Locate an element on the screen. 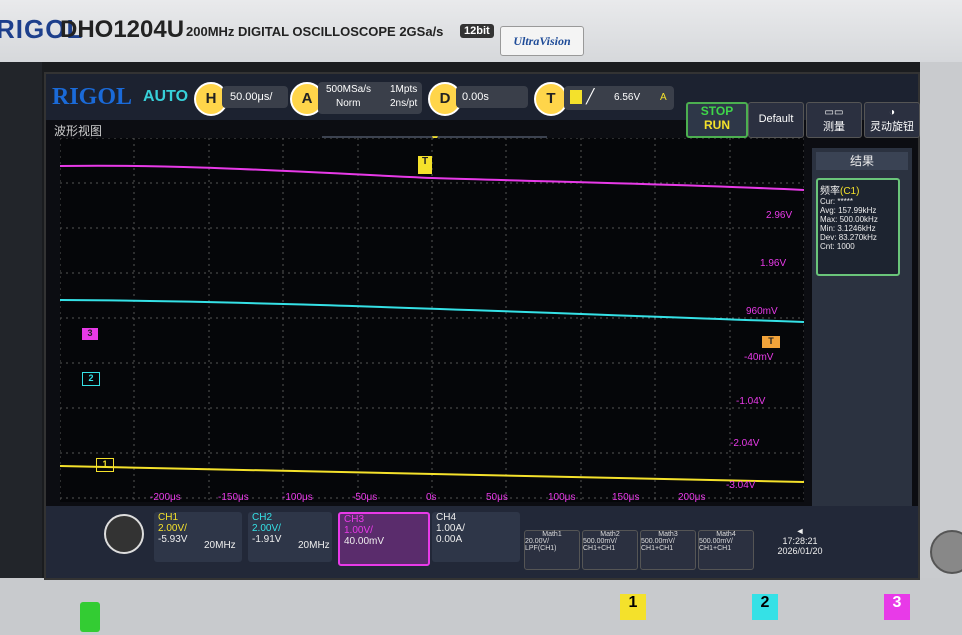 This screenshot has width=962, height=635. screen-logo: RIGOL is located at coordinates (92, 97).